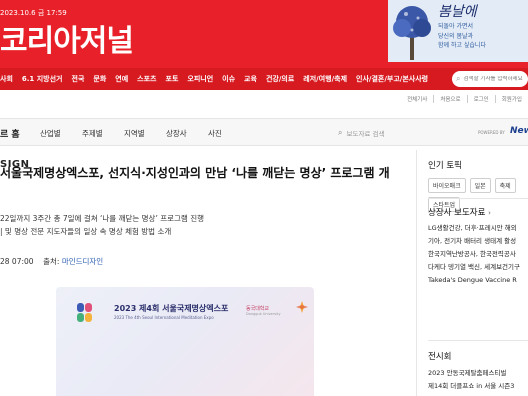 The height and width of the screenshot is (396, 528). What do you see at coordinates (78, 79) in the screenshot?
I see `nav-item-national: 전국` at bounding box center [78, 79].